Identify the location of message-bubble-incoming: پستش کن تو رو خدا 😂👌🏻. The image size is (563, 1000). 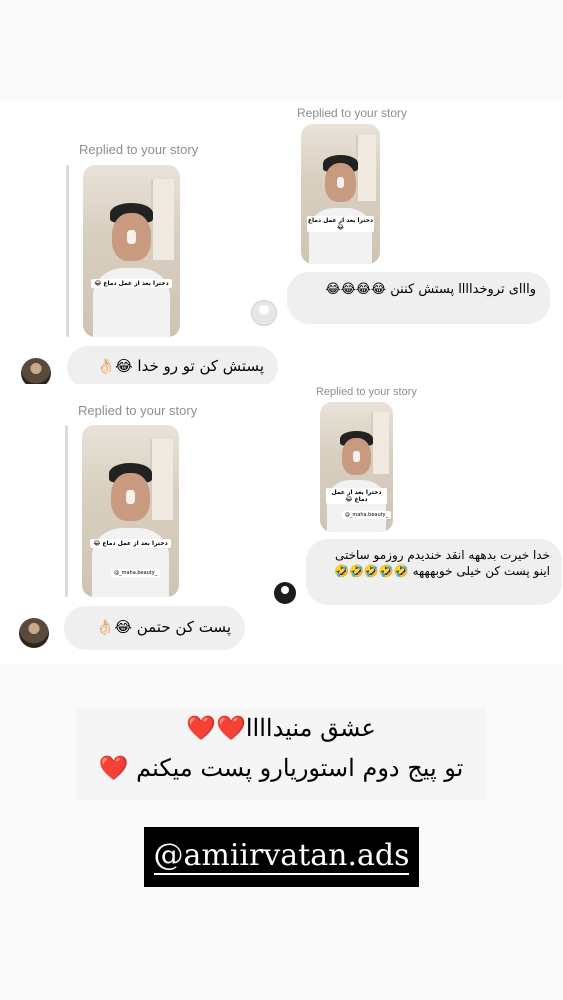
(172, 367).